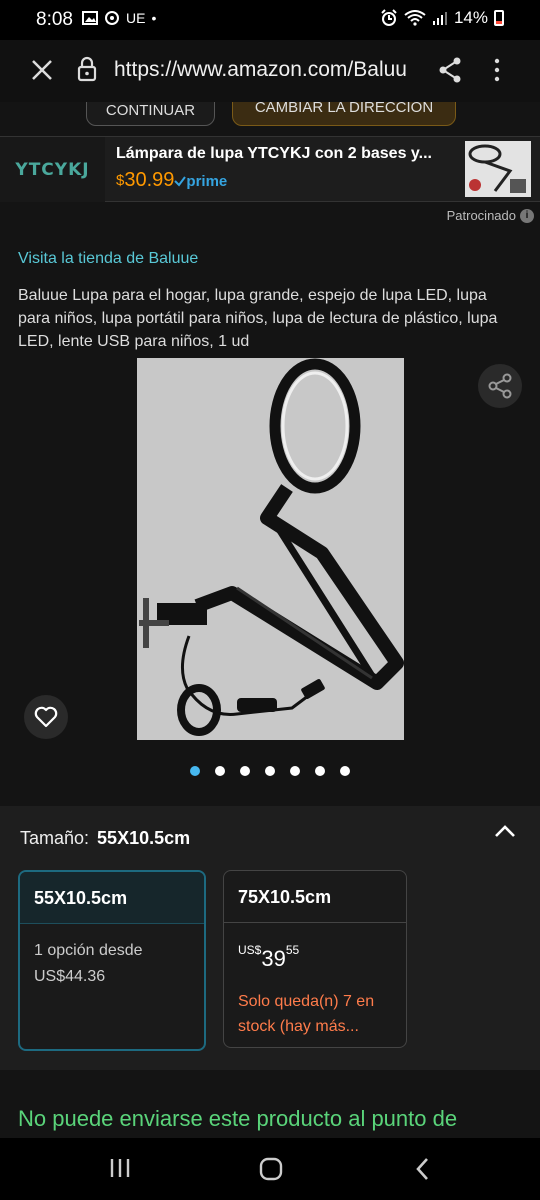 Image resolution: width=540 pixels, height=1200 pixels. I want to click on prime-check-icon, so click(180, 181).